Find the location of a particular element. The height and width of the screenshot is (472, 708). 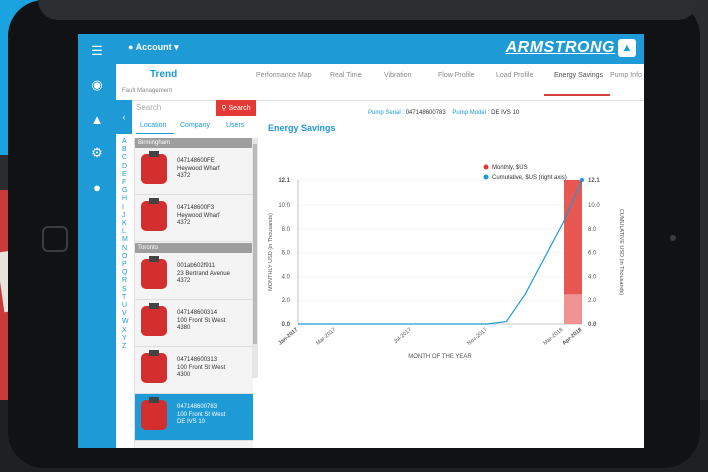

pump-list-item: 047148600F3 Heywood Wharf 4372 is located at coordinates (194, 218).